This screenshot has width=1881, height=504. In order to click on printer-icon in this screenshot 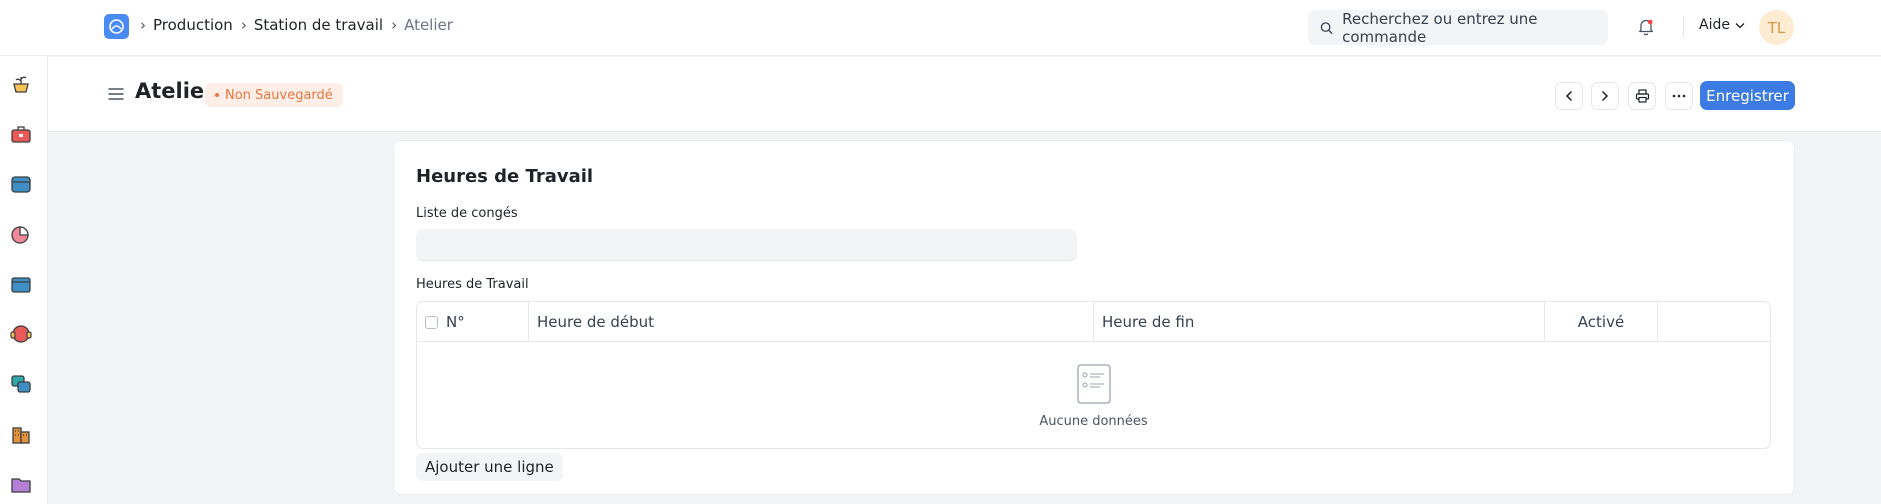, I will do `click(1642, 96)`.